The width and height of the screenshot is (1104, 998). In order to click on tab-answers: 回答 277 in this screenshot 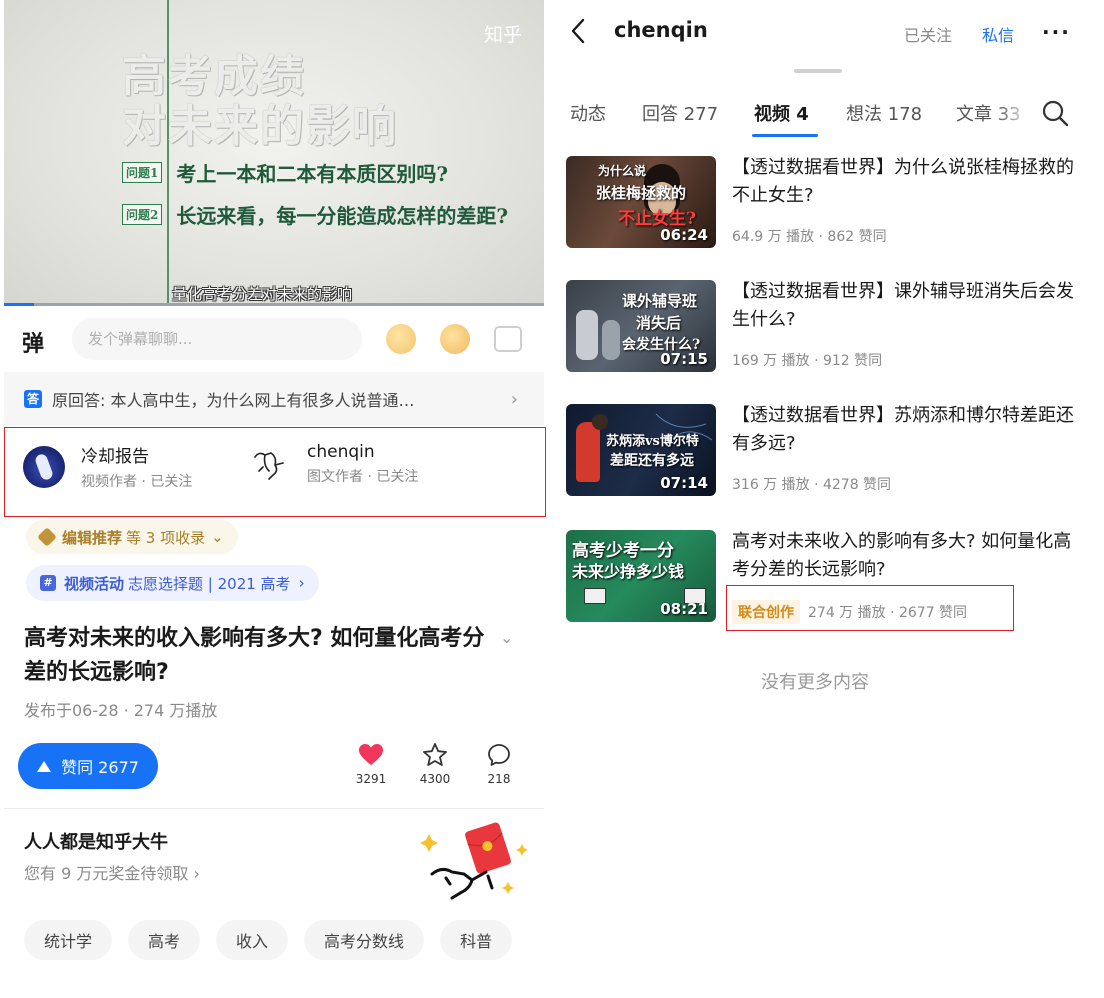, I will do `click(680, 113)`.